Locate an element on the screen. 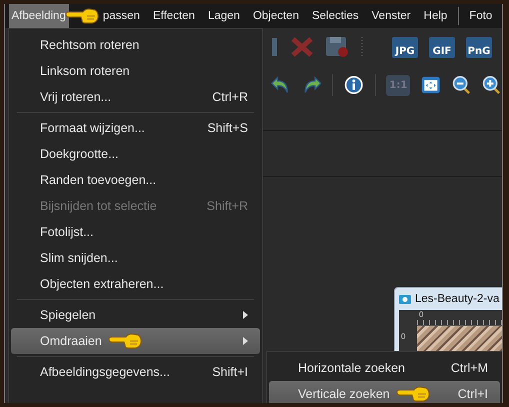 This screenshot has height=407, width=509. menu-item: Formaat wijzigen... Shift+S is located at coordinates (135, 128).